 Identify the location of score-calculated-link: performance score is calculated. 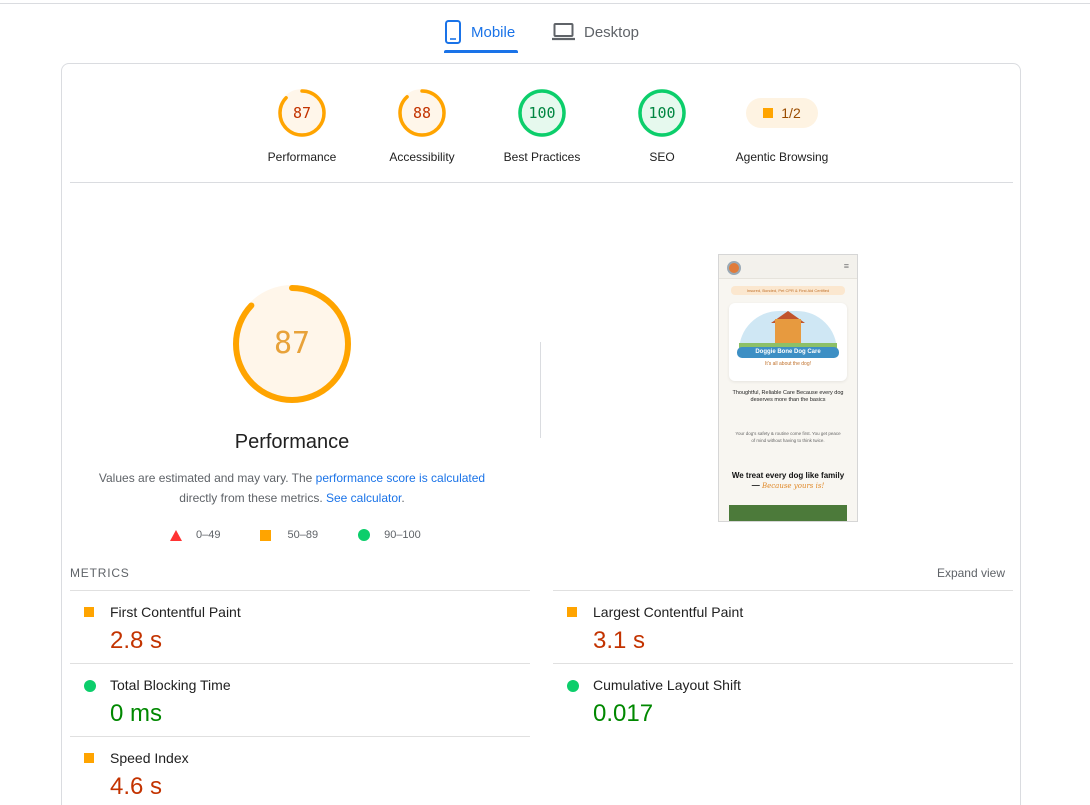
(400, 478).